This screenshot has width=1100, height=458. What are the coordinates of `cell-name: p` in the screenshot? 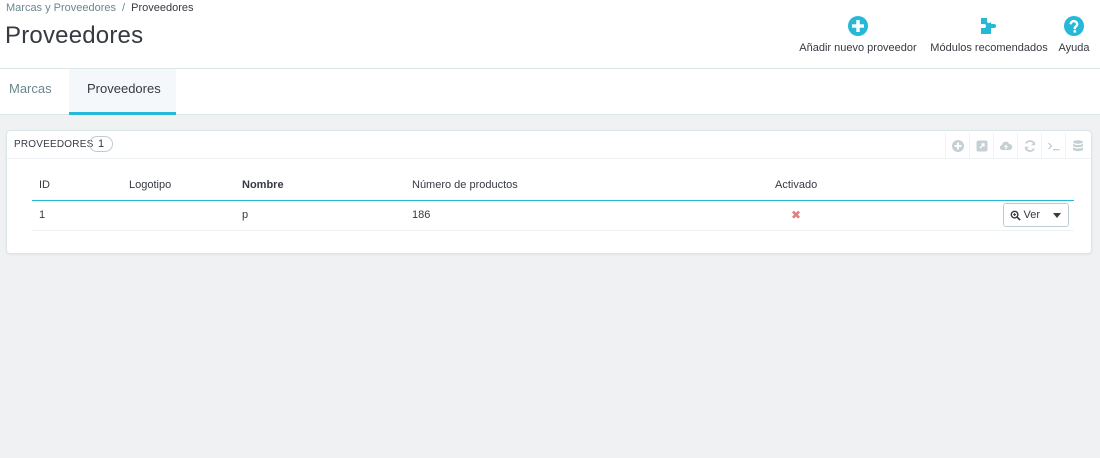 It's located at (327, 215).